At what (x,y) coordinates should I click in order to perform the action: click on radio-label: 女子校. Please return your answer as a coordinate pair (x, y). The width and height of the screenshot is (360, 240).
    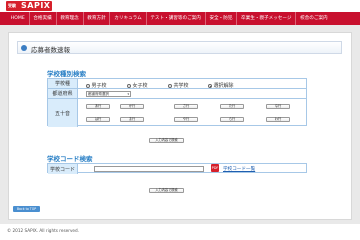
    Looking at the image, I should click on (140, 86).